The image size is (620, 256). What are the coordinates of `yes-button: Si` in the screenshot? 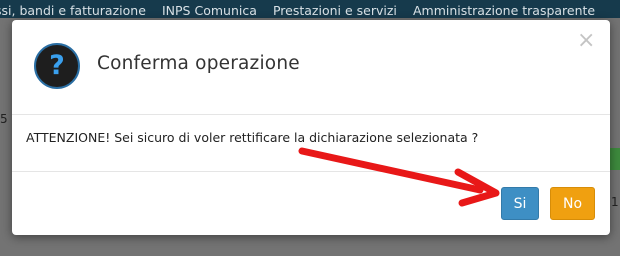 It's located at (520, 203).